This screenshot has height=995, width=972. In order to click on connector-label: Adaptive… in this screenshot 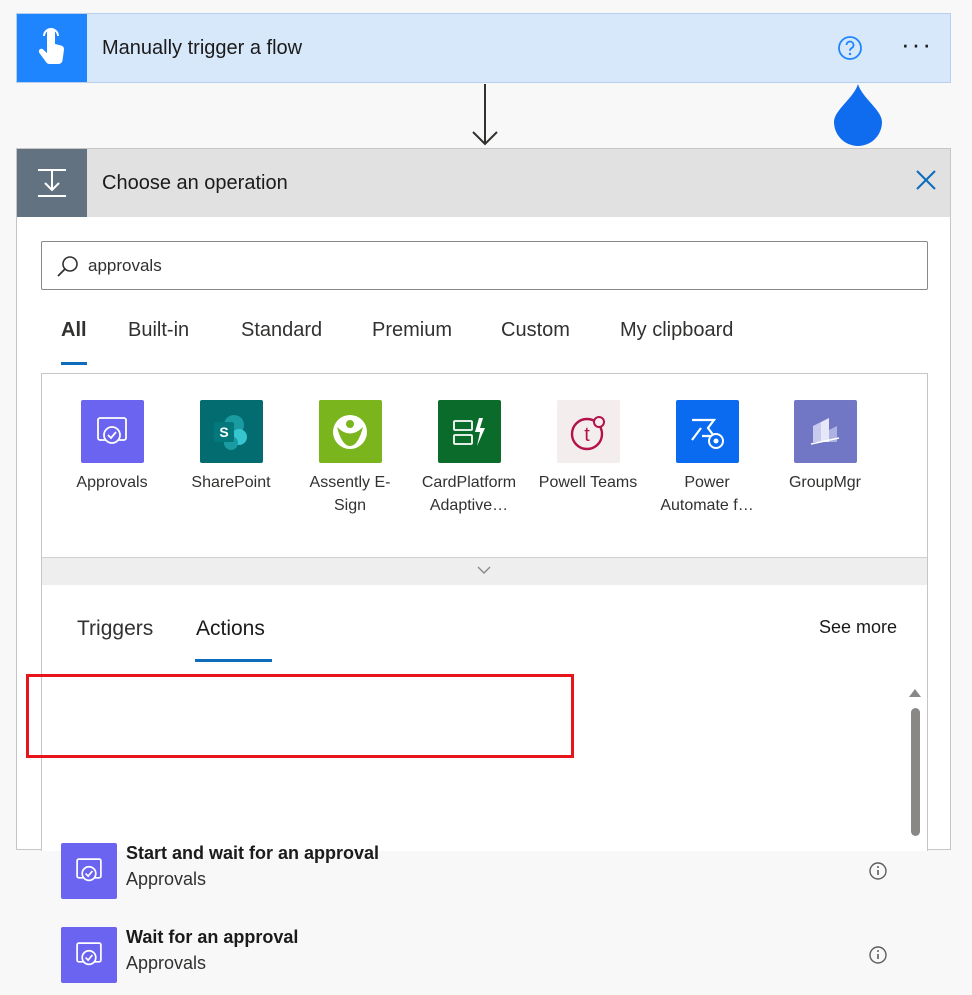, I will do `click(469, 505)`.